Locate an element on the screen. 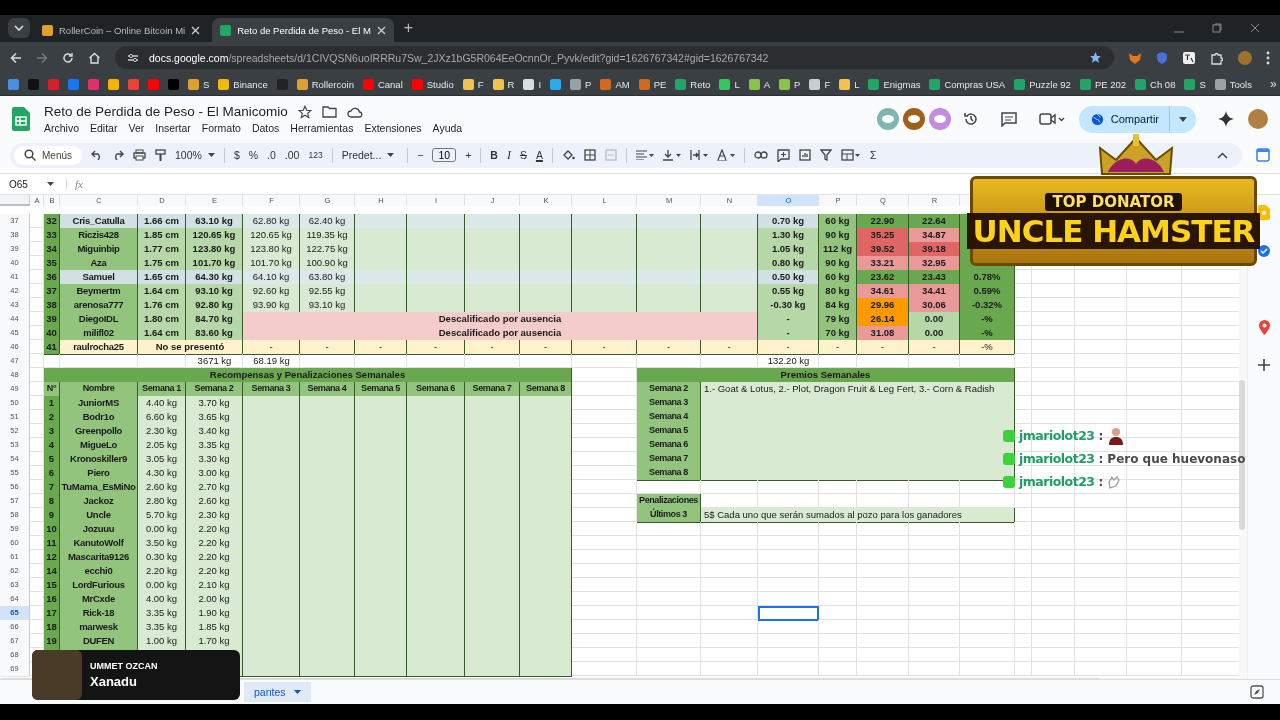  browser-tab: Reto de Perdida de Peso - El M is located at coordinates (303, 30).